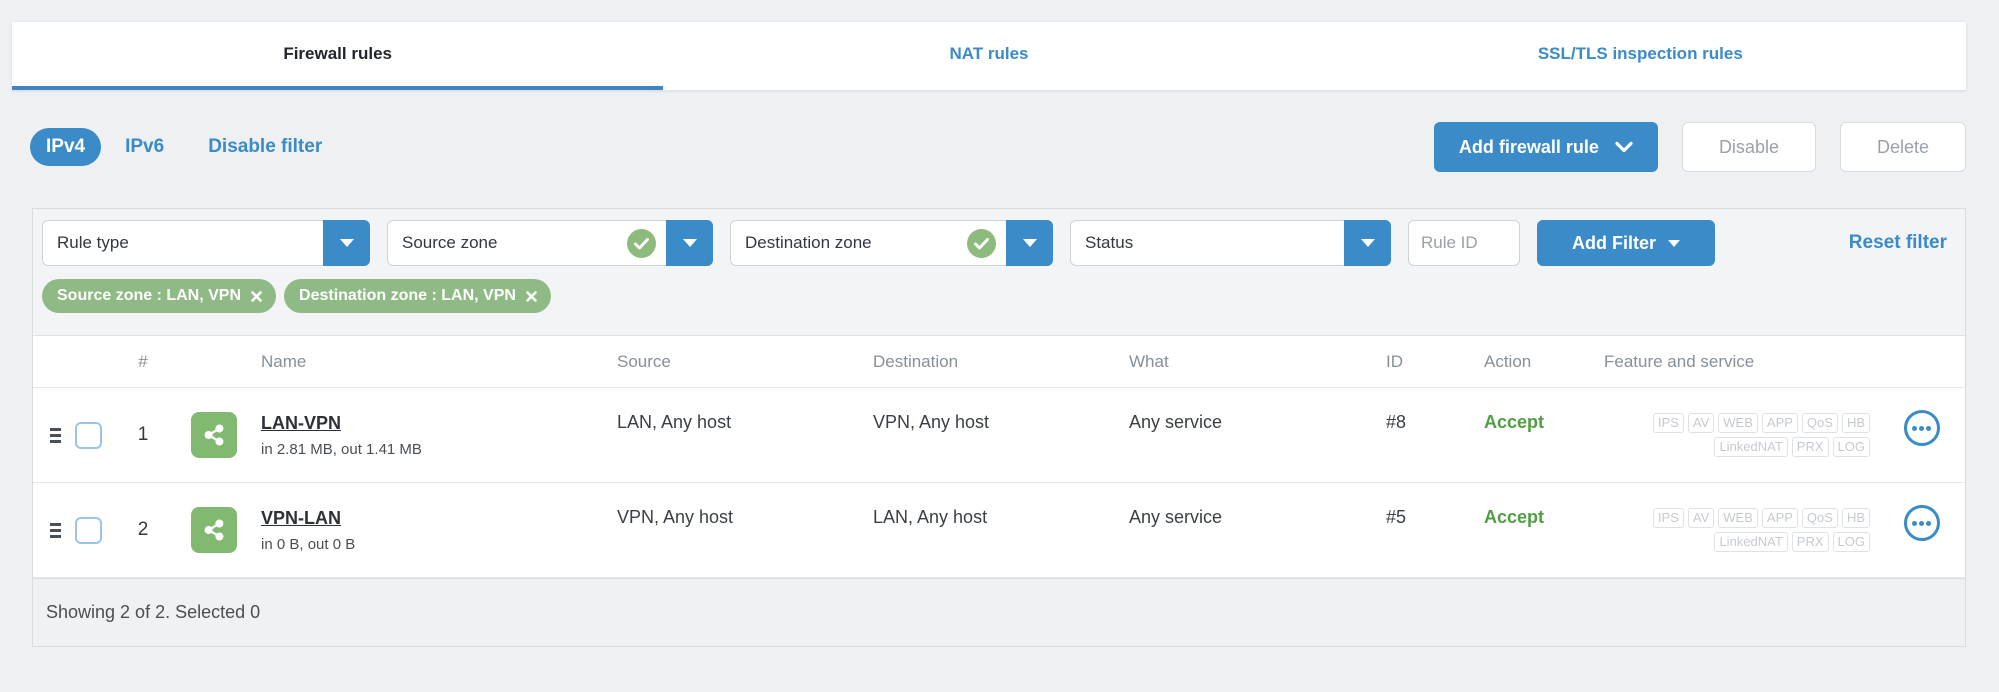 The height and width of the screenshot is (692, 1999). Describe the element at coordinates (1640, 56) in the screenshot. I see `tab-ssl-tls-inspection-rules: SSL/TLS inspection rules` at that location.